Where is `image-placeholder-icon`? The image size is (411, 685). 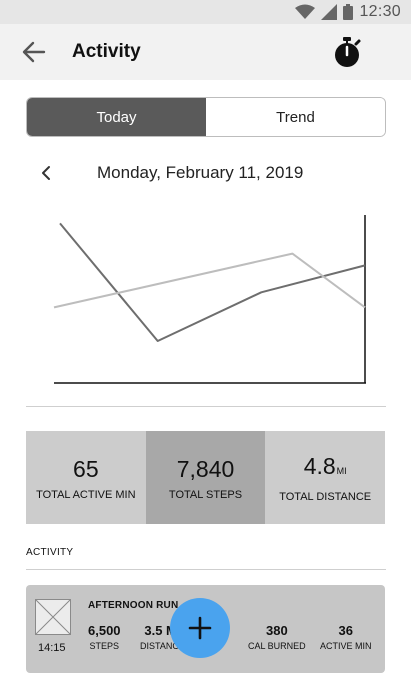
image-placeholder-icon is located at coordinates (53, 617).